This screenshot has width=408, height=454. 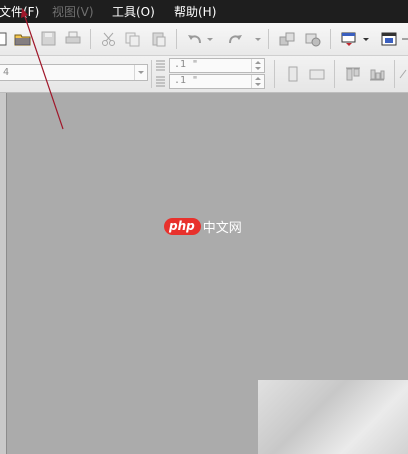 I want to click on property-bar: 4 .1 " .1 ", so click(x=204, y=74).